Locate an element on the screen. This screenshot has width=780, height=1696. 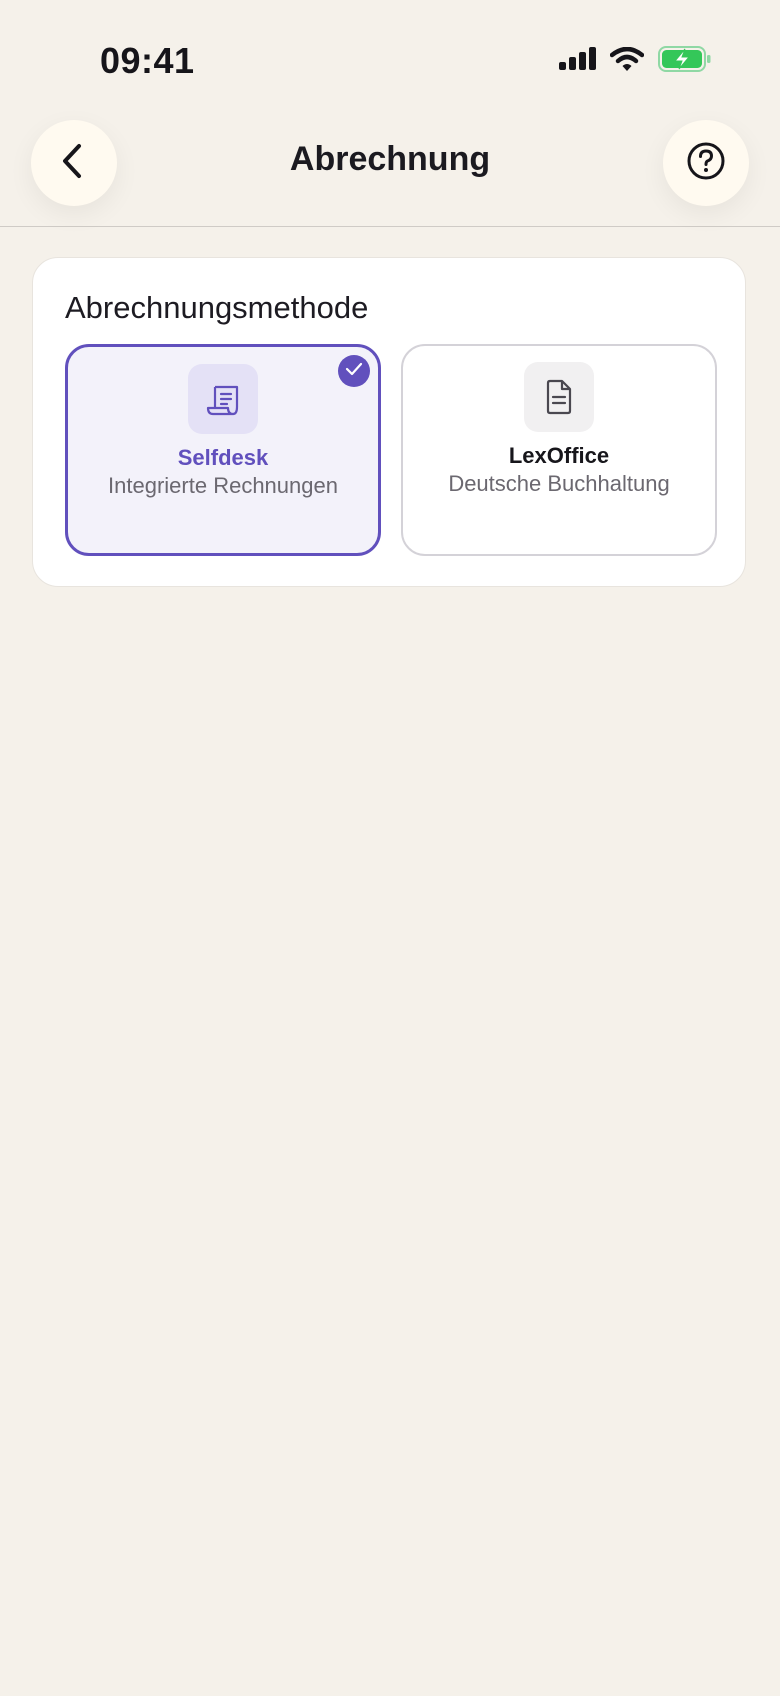
navigation-bar: Abrechnung is located at coordinates (390, 173).